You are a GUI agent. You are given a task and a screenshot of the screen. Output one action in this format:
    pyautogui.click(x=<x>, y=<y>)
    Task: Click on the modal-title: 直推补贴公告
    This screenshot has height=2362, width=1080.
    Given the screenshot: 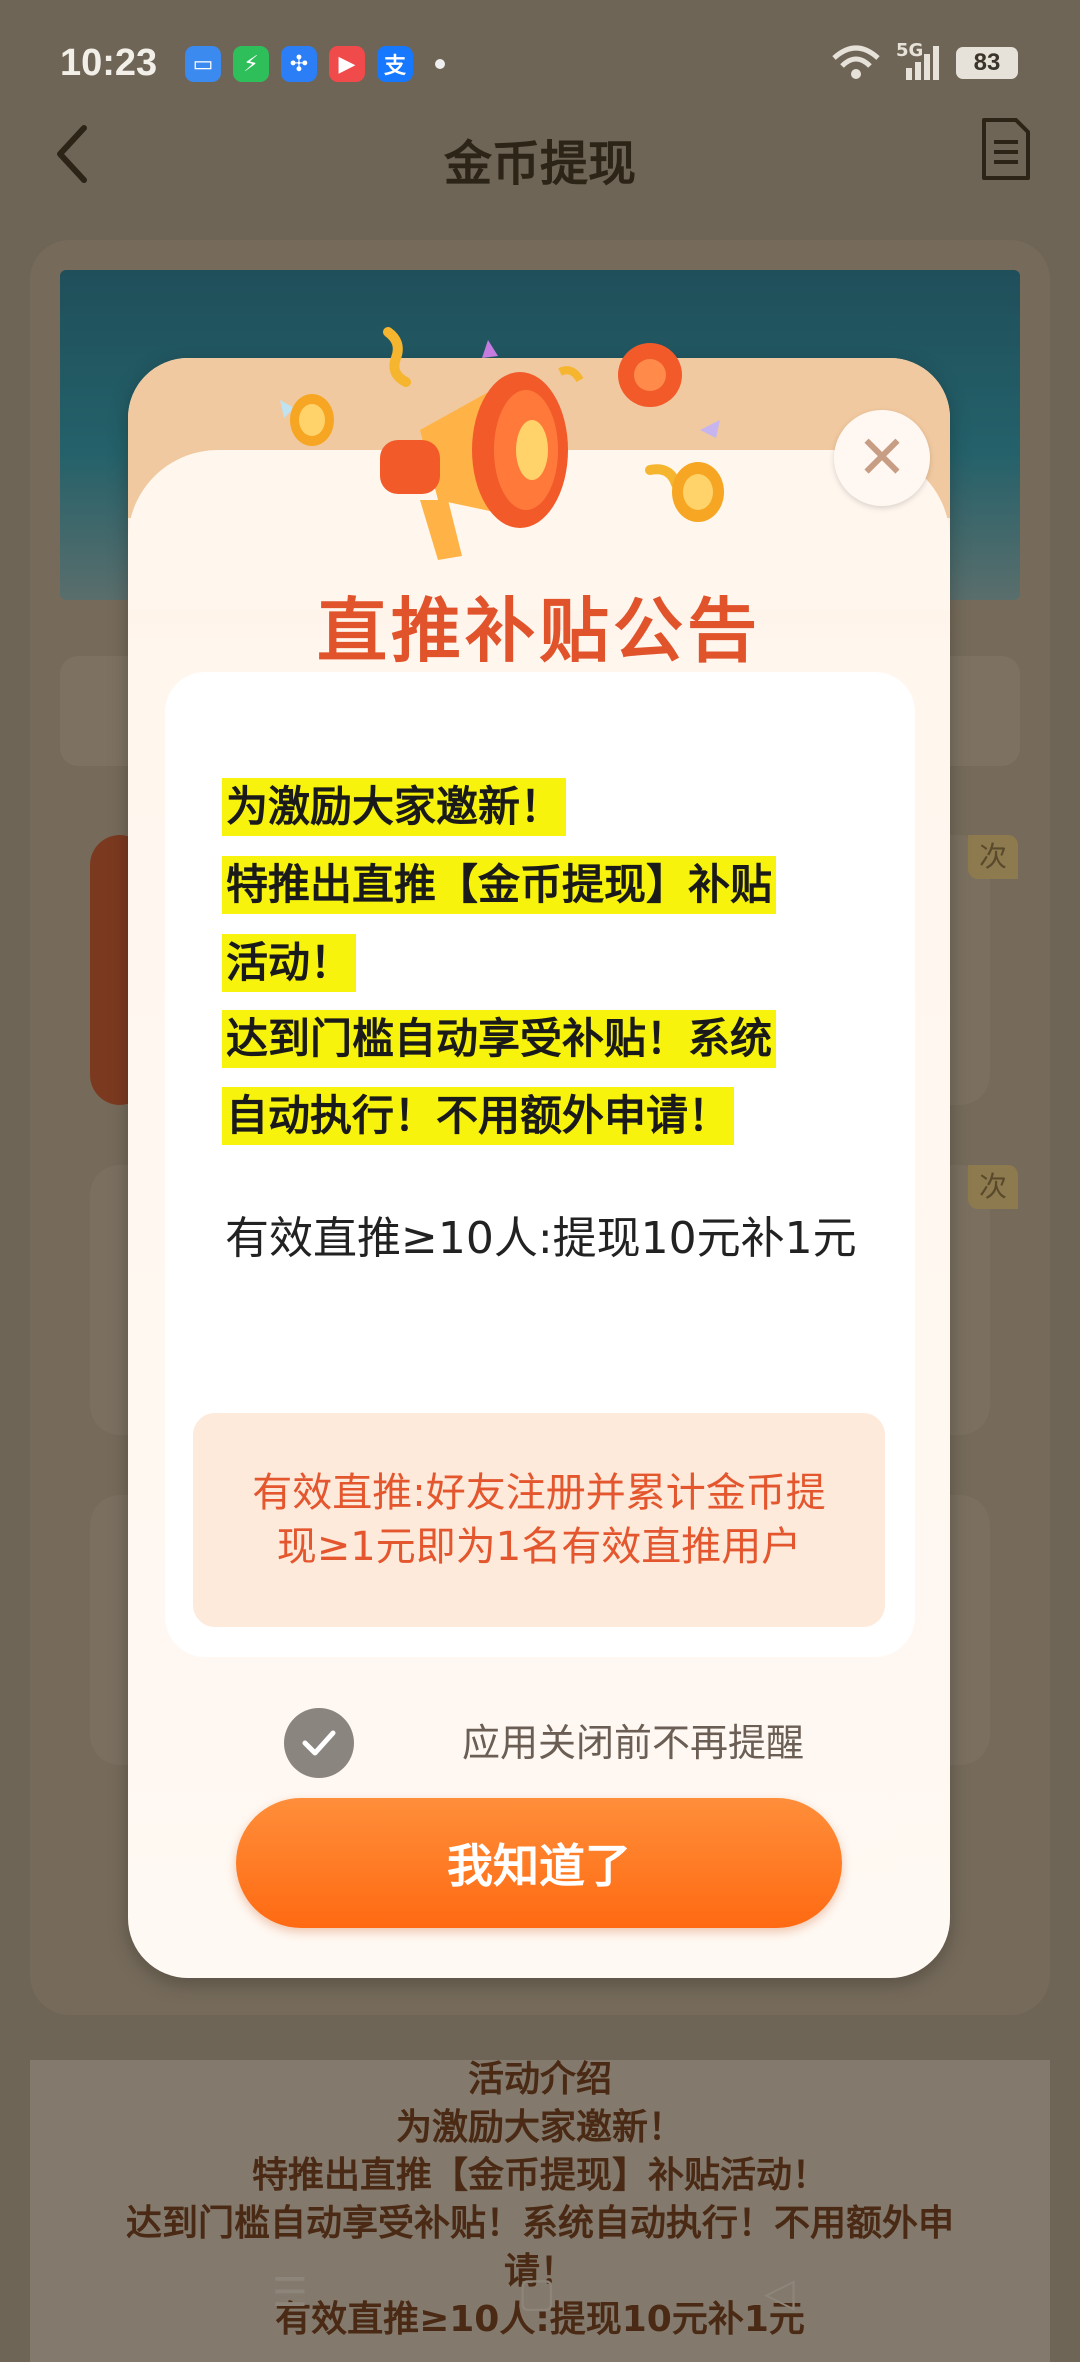 What is the action you would take?
    pyautogui.click(x=539, y=631)
    